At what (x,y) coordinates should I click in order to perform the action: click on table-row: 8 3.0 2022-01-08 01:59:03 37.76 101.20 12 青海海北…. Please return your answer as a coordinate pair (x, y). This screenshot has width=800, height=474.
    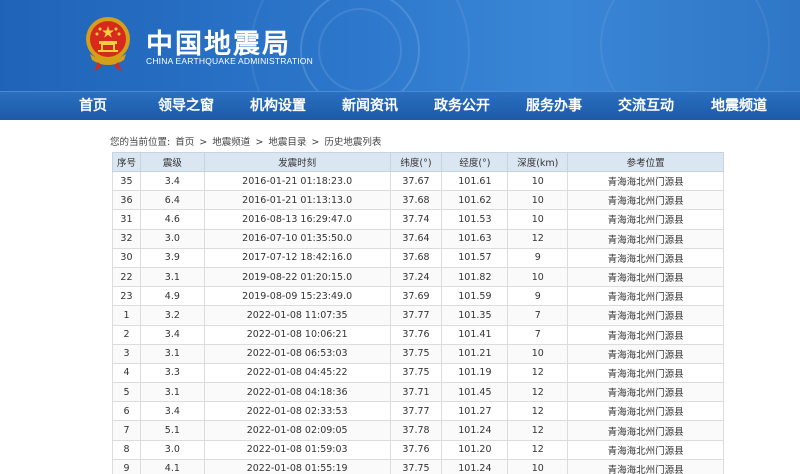
    Looking at the image, I should click on (418, 449).